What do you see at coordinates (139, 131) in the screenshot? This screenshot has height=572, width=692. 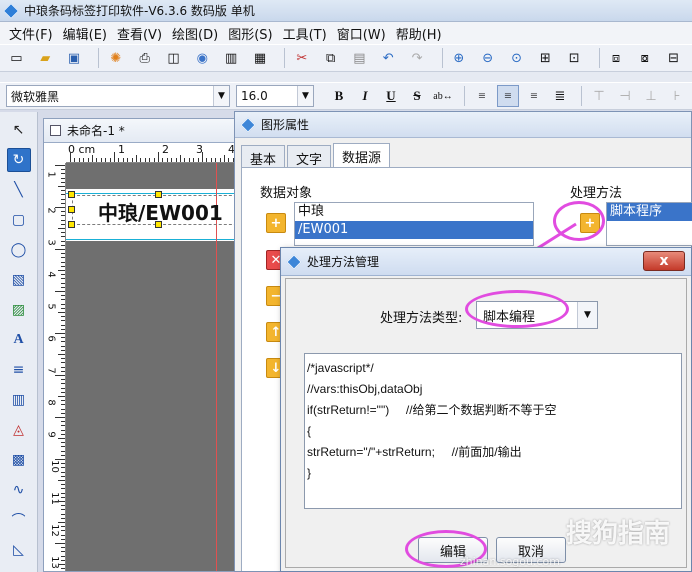 I see `document-tab: 未命名-1 *` at bounding box center [139, 131].